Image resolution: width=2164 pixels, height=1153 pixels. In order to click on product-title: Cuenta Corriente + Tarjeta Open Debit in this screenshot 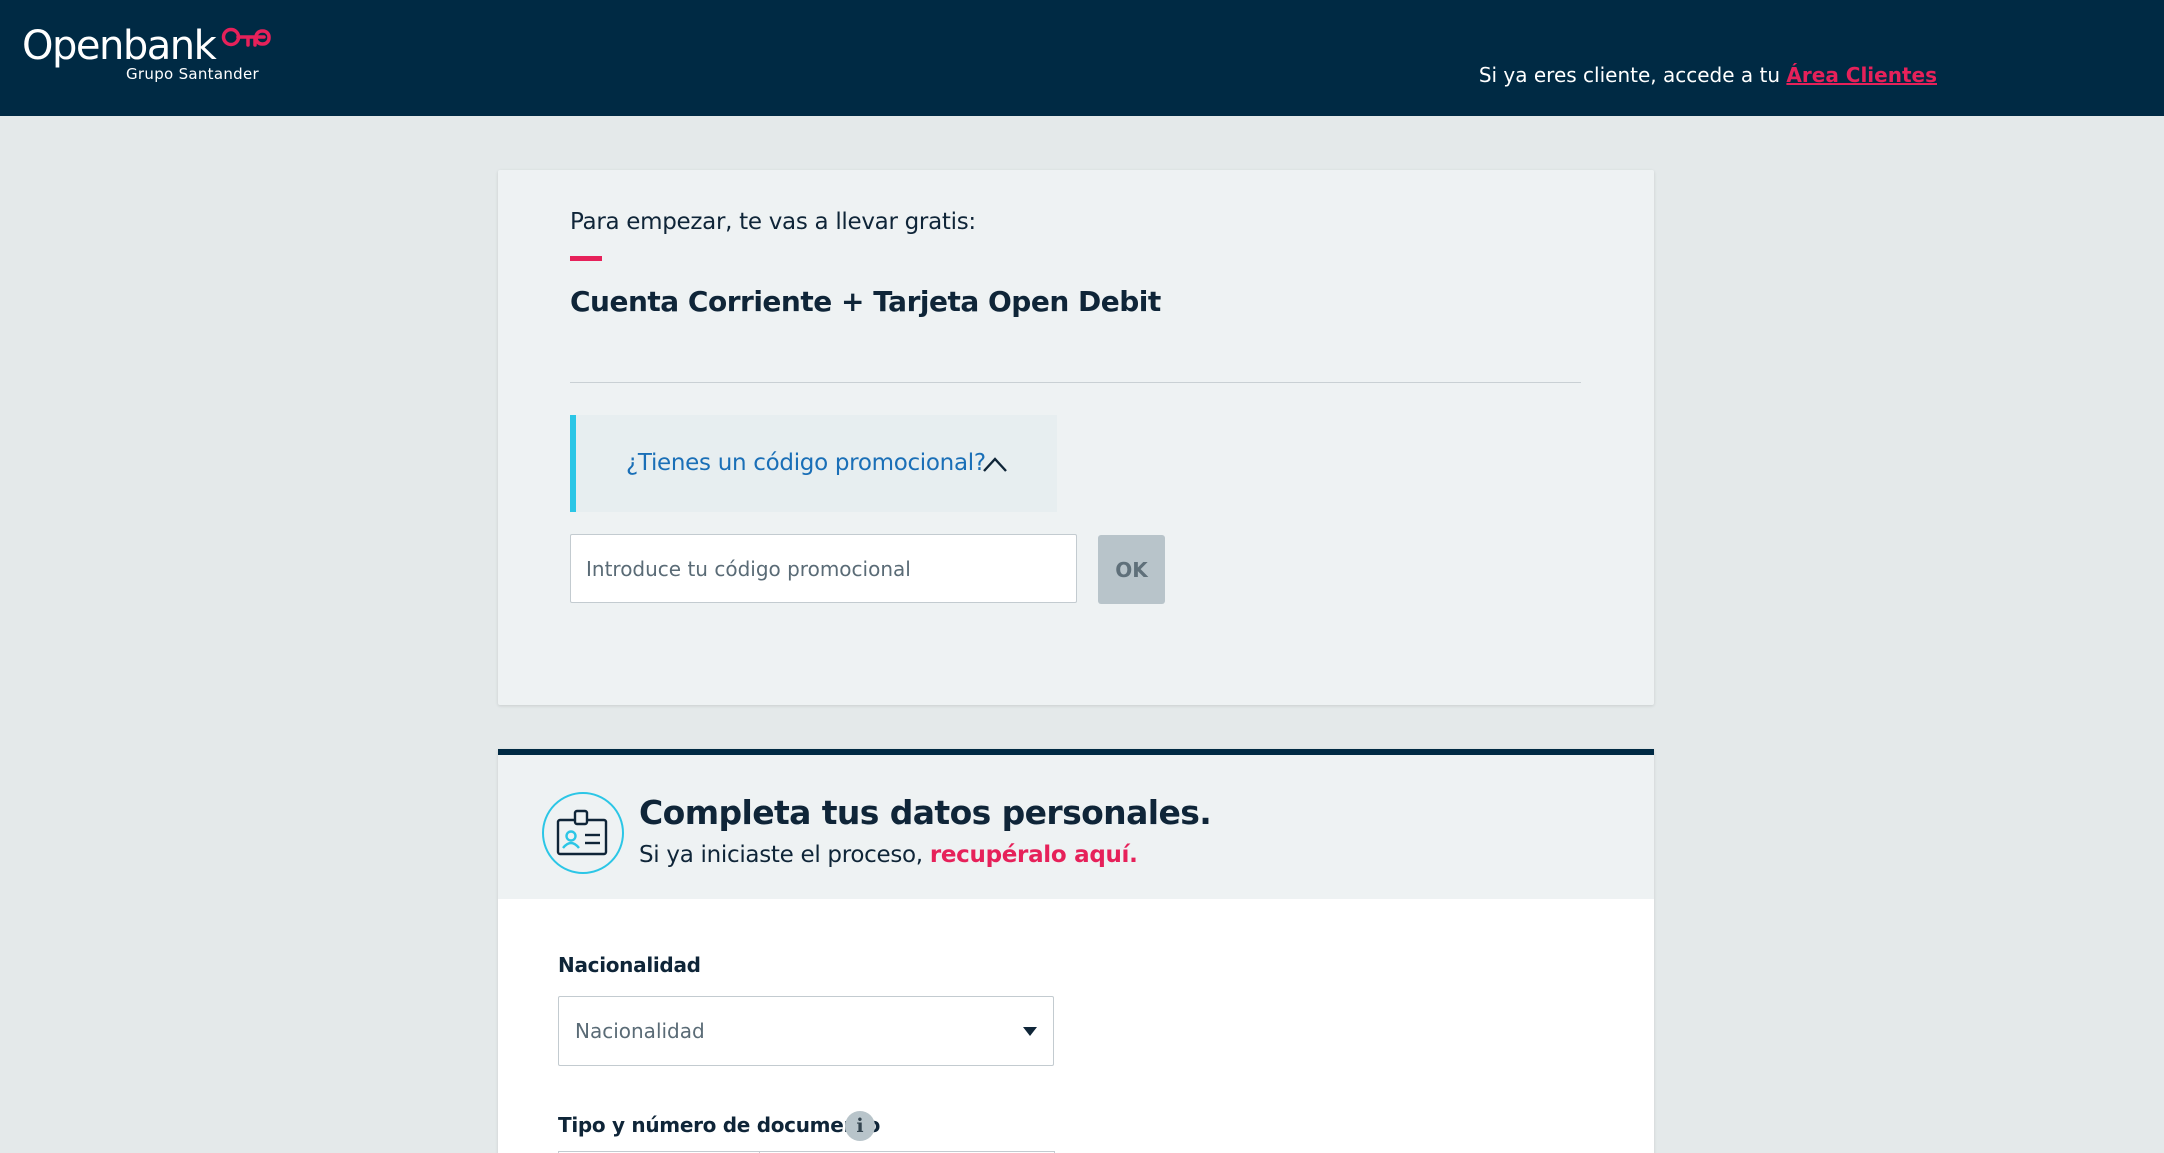, I will do `click(865, 301)`.